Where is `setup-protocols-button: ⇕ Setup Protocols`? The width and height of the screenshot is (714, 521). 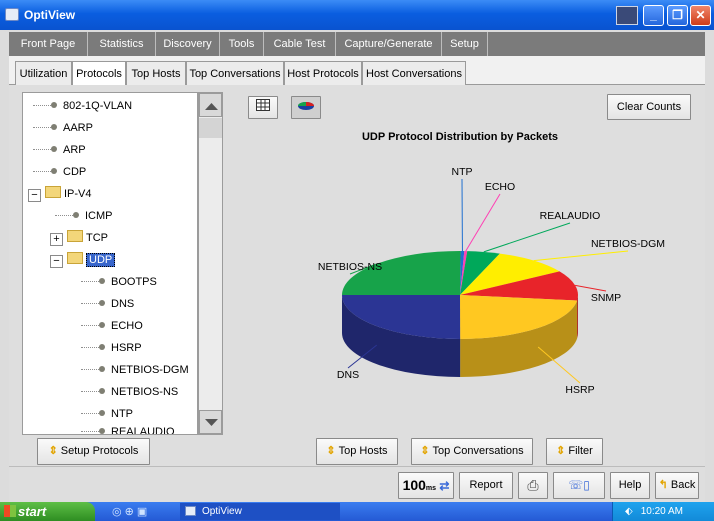 setup-protocols-button: ⇕ Setup Protocols is located at coordinates (93, 451).